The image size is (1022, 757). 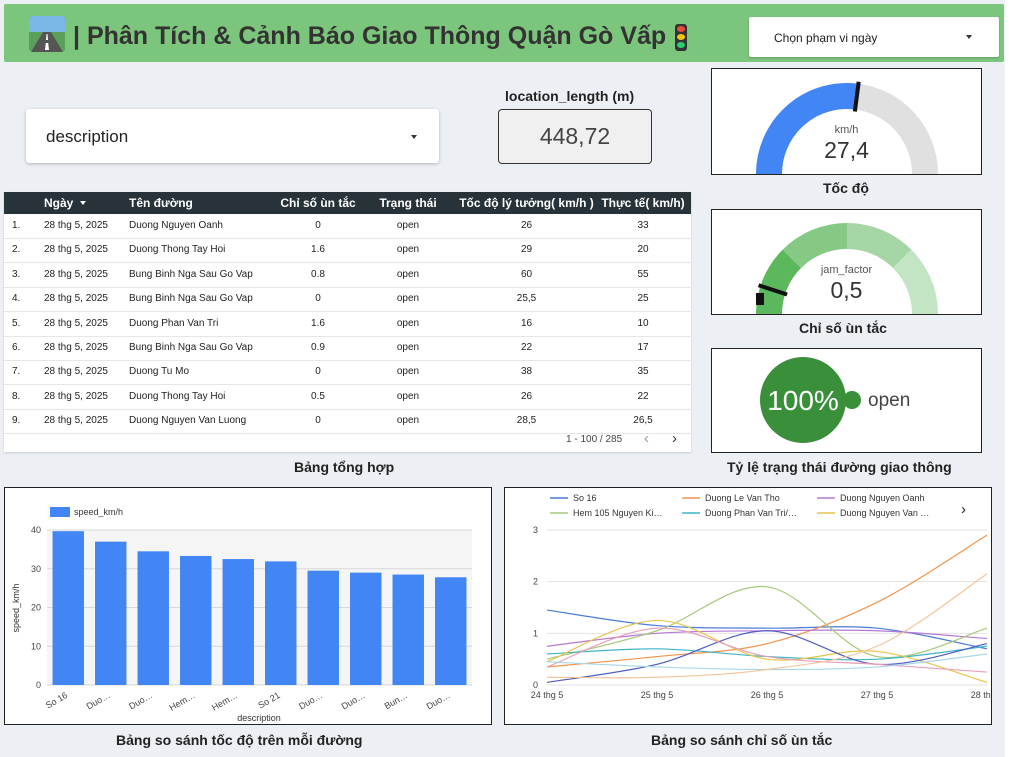 What do you see at coordinates (36, 569) in the screenshot?
I see `bar-y-tick-label: 30` at bounding box center [36, 569].